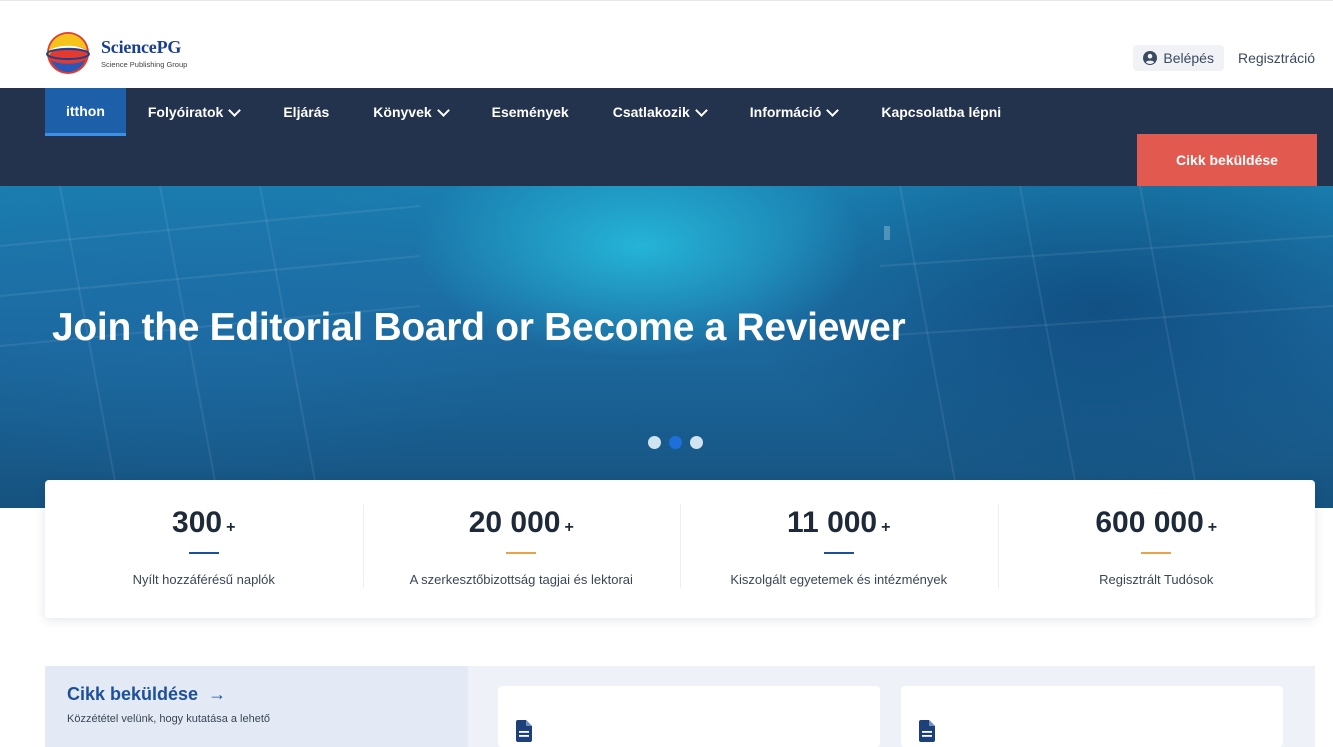 This screenshot has height=747, width=1333. Describe the element at coordinates (514, 522) in the screenshot. I see `stat-value: 20 000` at that location.